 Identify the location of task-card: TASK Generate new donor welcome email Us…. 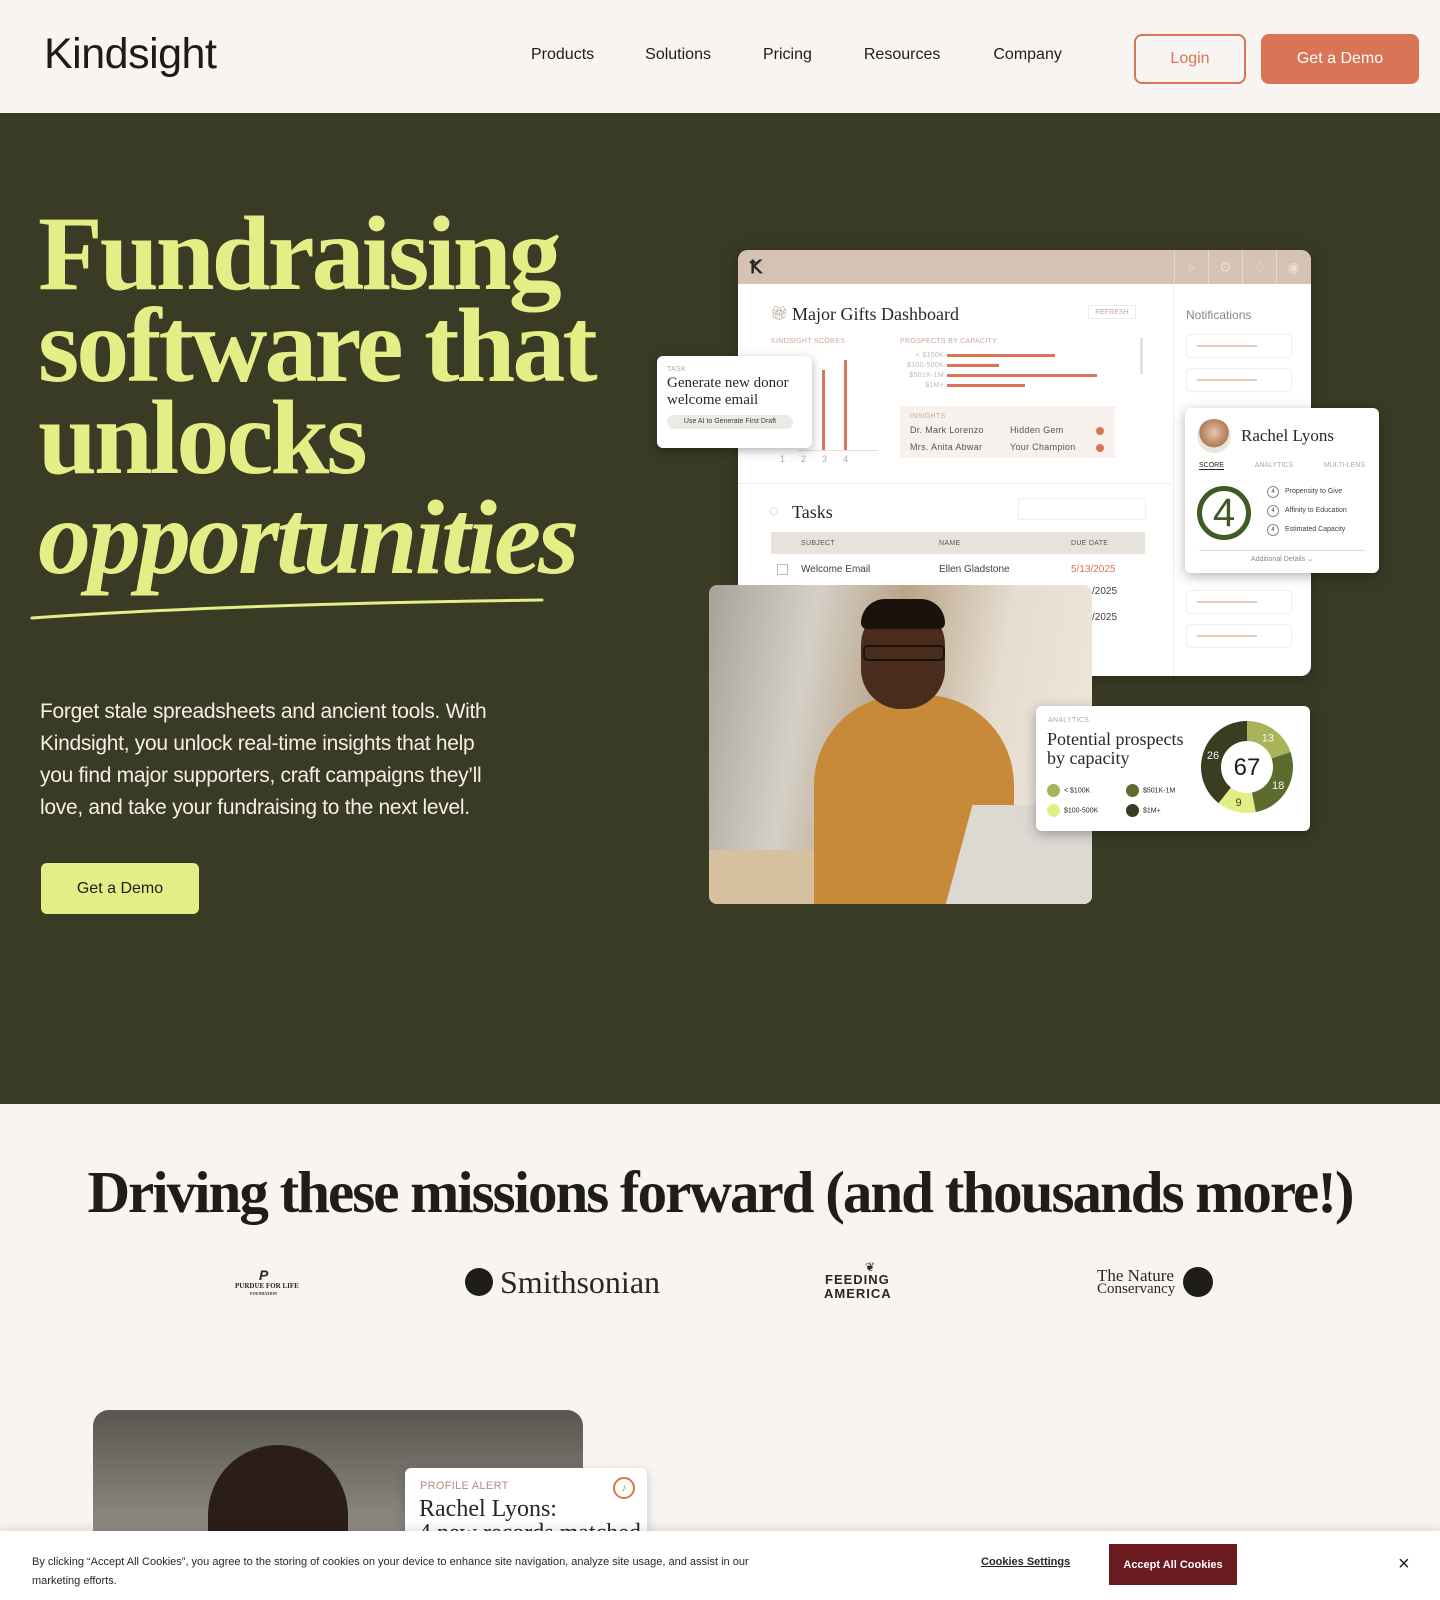
(734, 402).